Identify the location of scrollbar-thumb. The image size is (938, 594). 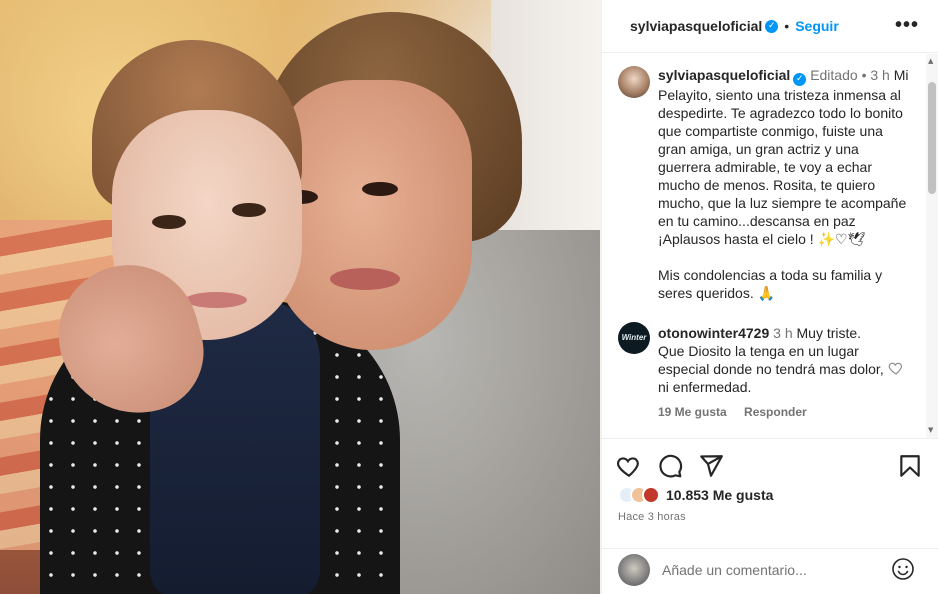
(932, 138).